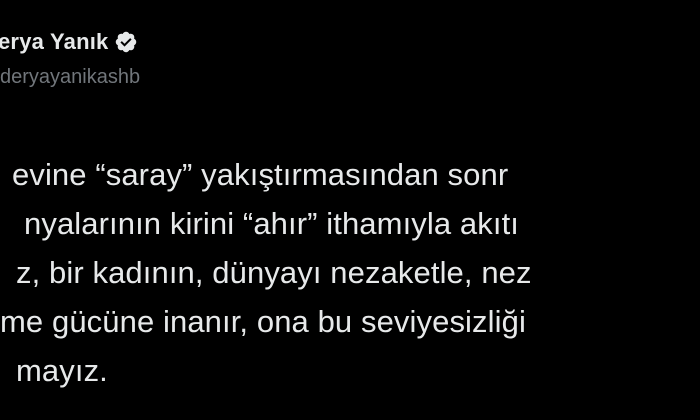 This screenshot has width=700, height=420. What do you see at coordinates (126, 42) in the screenshot?
I see `verified-badge-icon` at bounding box center [126, 42].